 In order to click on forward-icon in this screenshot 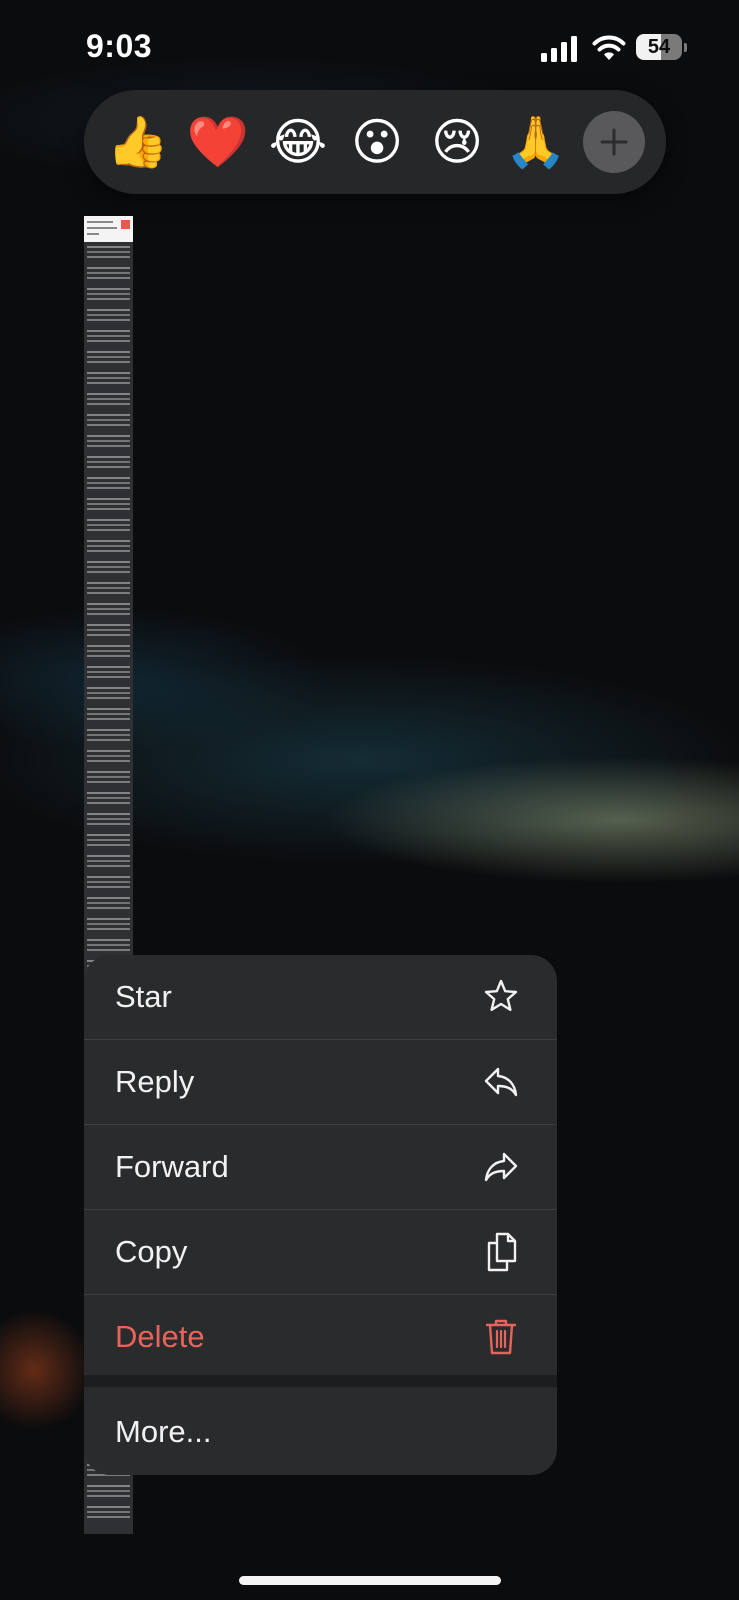, I will do `click(501, 1167)`.